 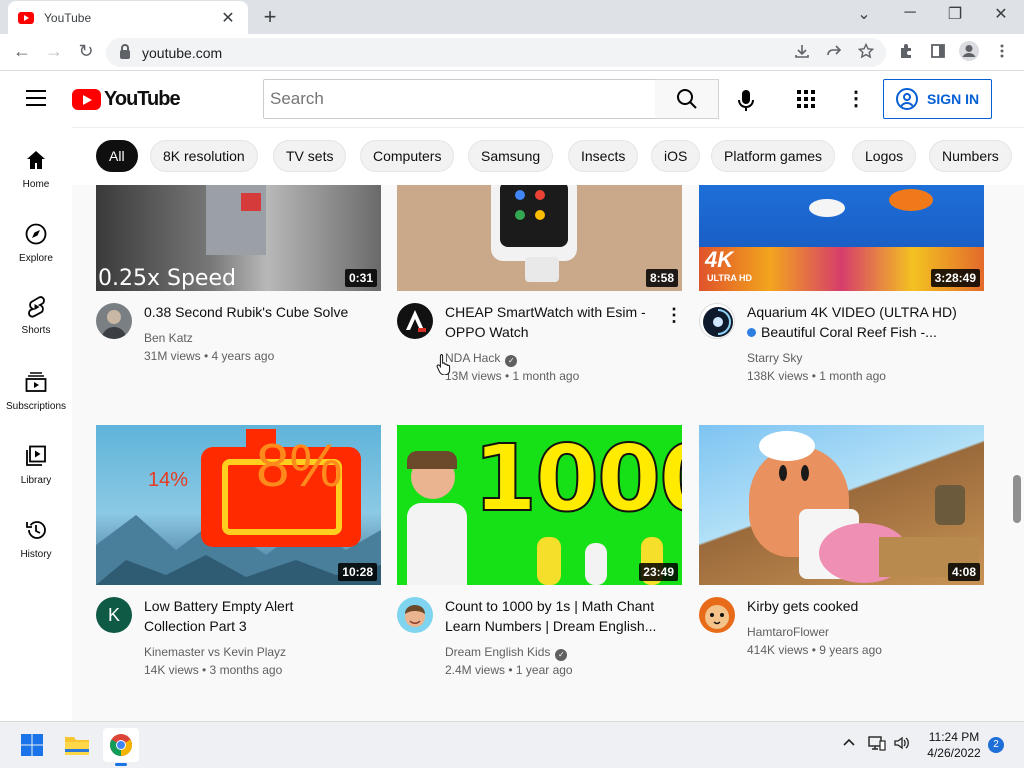 What do you see at coordinates (36, 330) in the screenshot?
I see `guide-label: Shorts` at bounding box center [36, 330].